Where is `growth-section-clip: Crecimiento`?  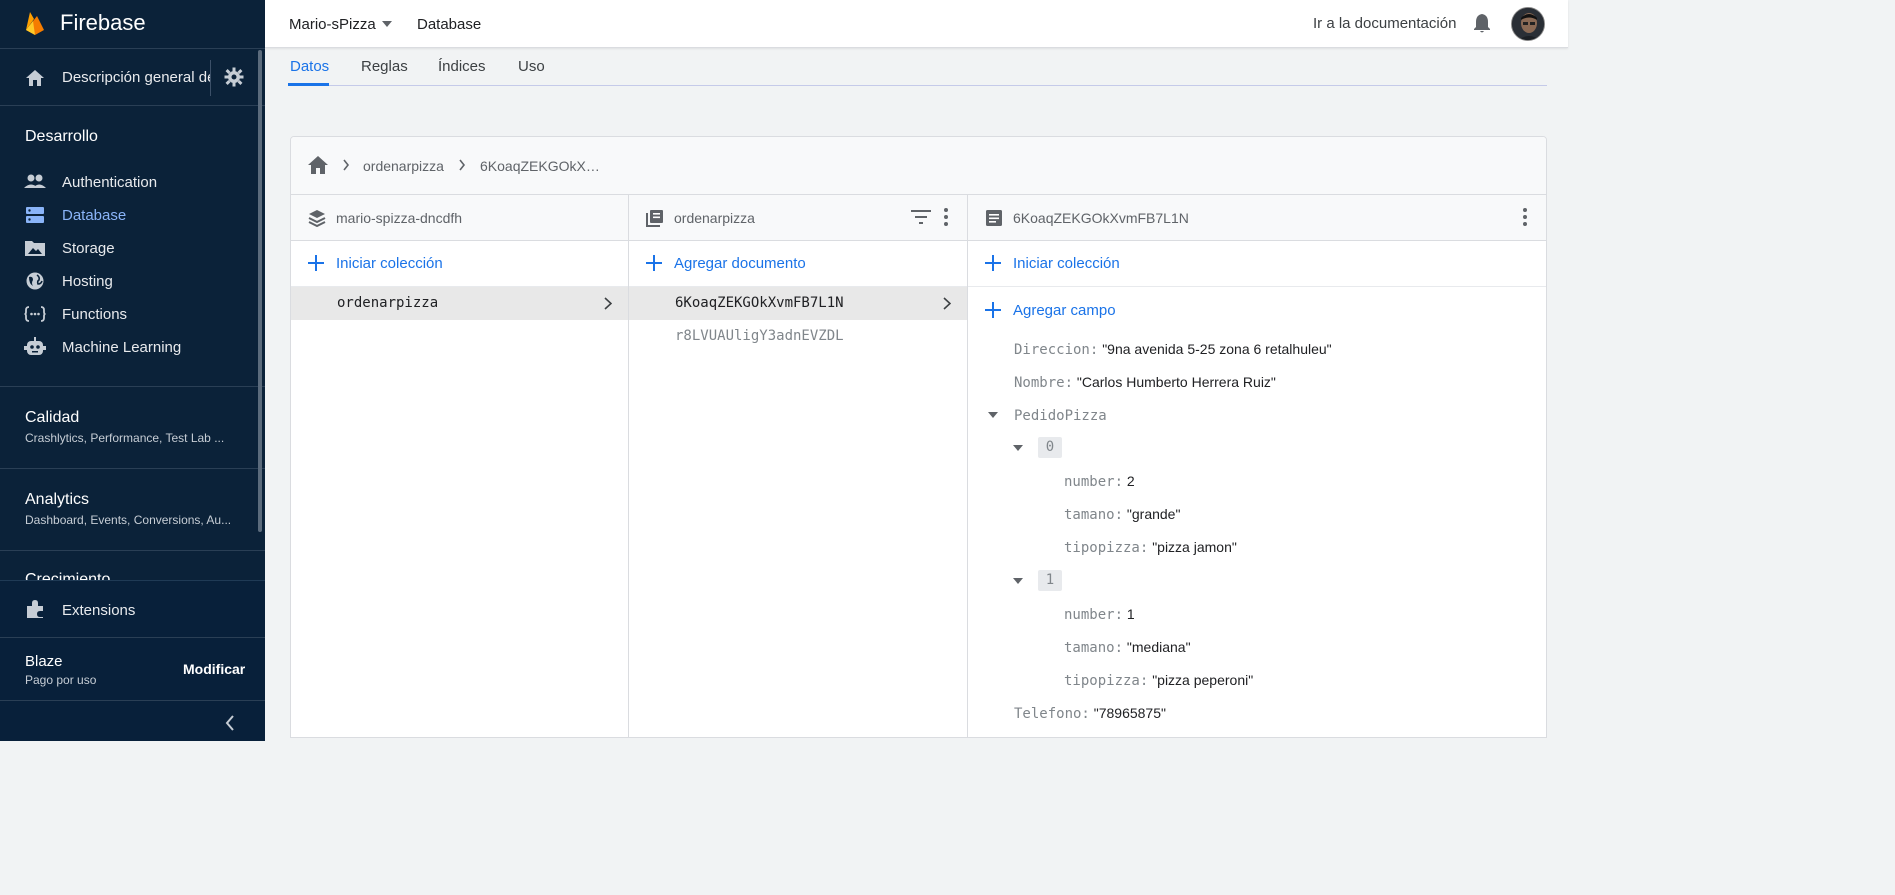 growth-section-clip: Crecimiento is located at coordinates (129, 565).